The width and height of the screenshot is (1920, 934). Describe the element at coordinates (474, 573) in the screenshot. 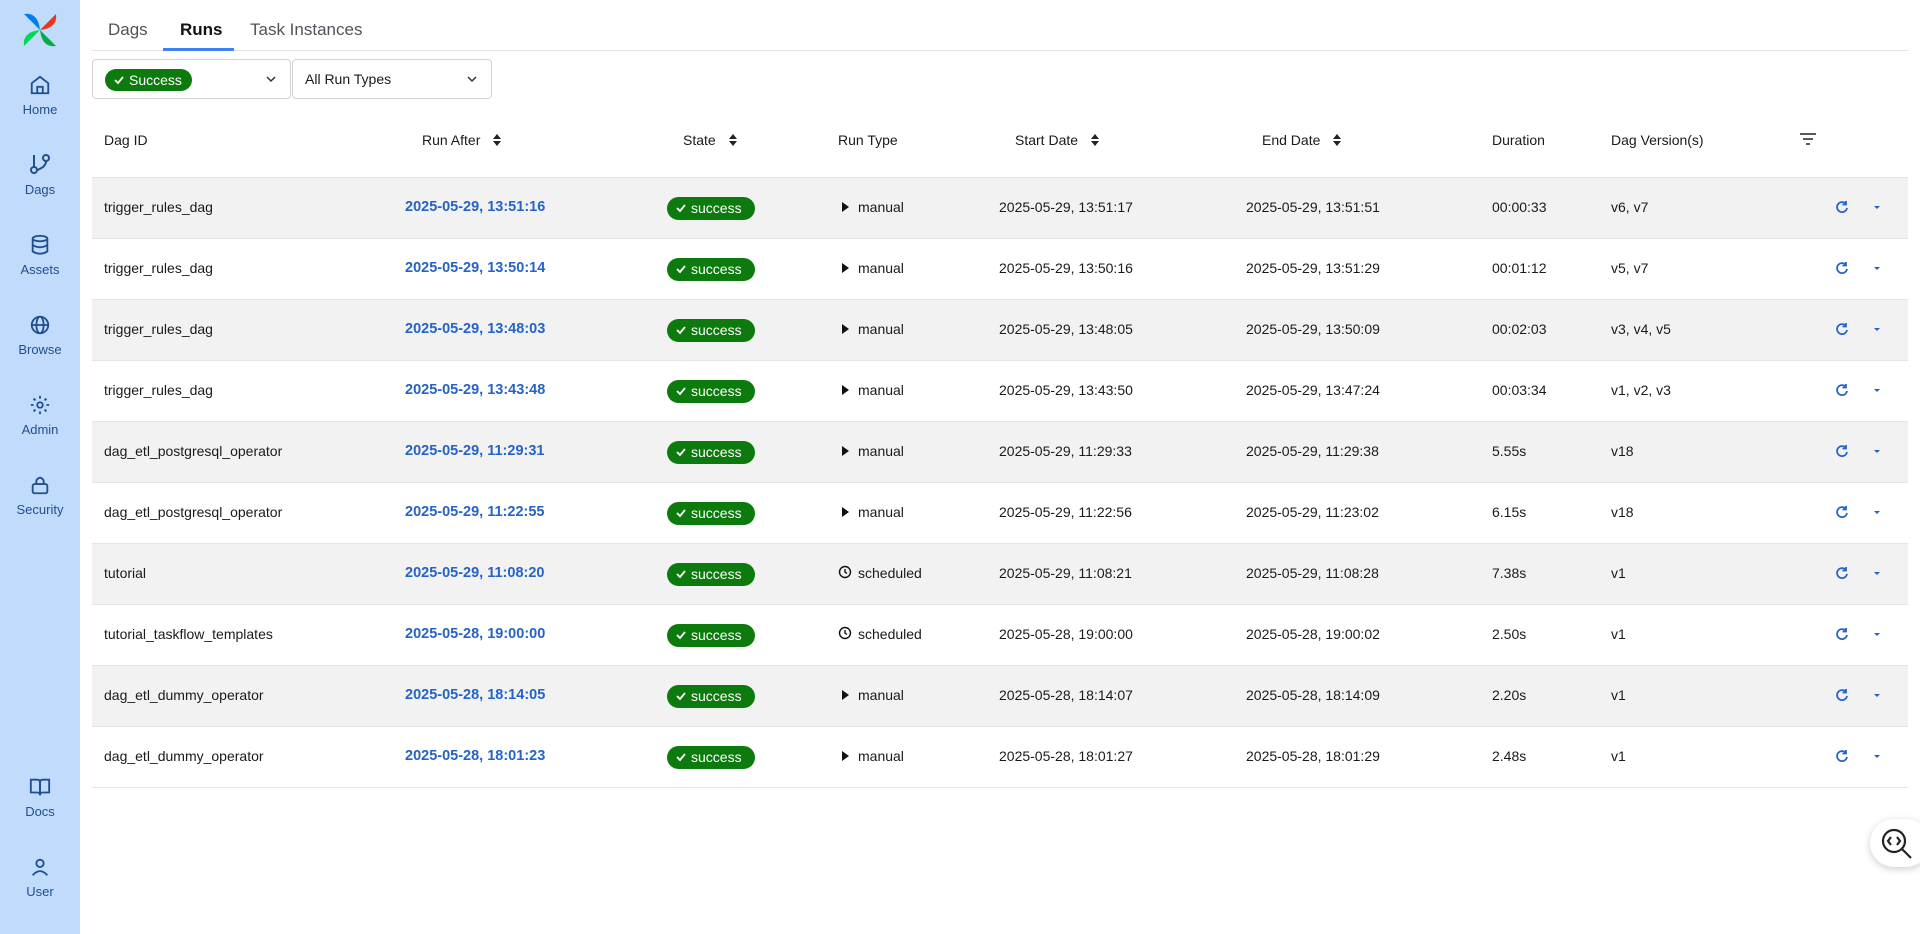

I see `cell-run-after-link: 2025-05-29, 11:08:20` at that location.